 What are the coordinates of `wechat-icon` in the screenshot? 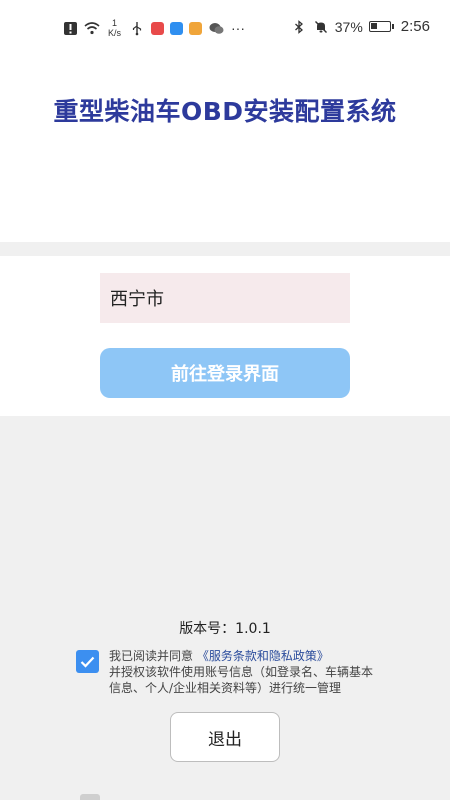 It's located at (216, 28).